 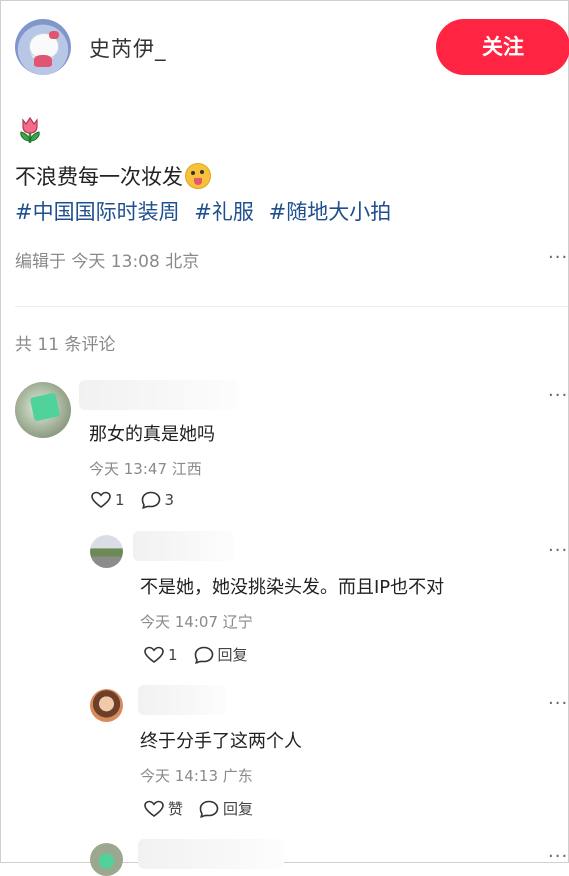 I want to click on comment-actions: 赞 回复, so click(x=206, y=808).